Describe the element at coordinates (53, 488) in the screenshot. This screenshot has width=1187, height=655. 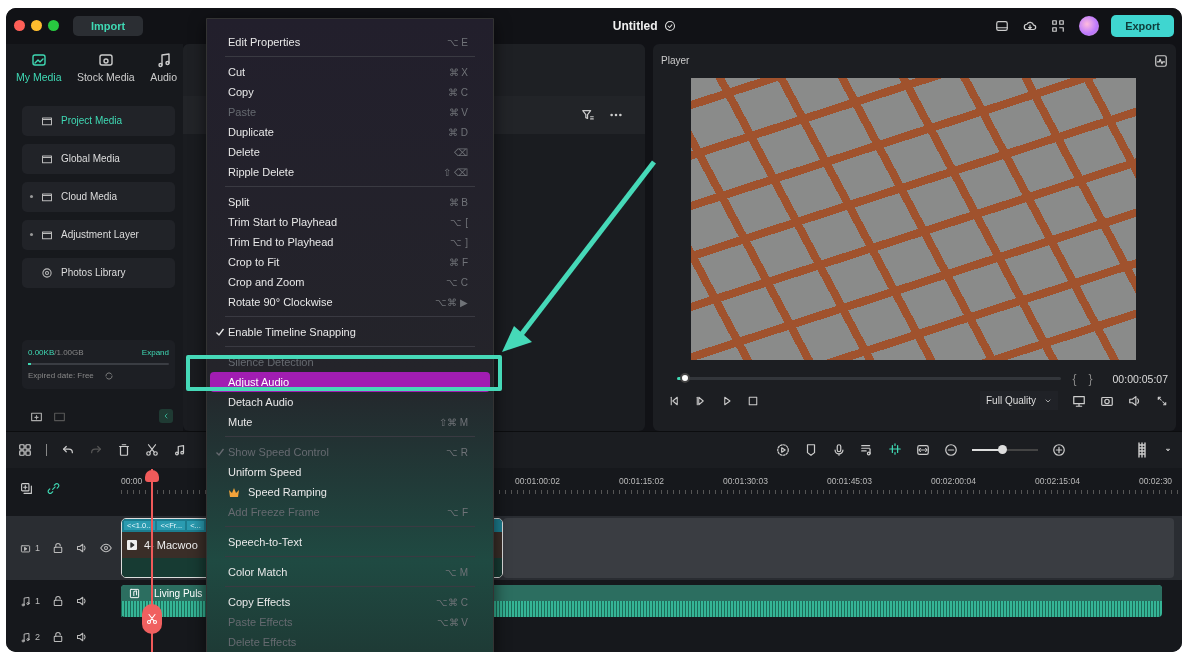
I see `link-icon` at that location.